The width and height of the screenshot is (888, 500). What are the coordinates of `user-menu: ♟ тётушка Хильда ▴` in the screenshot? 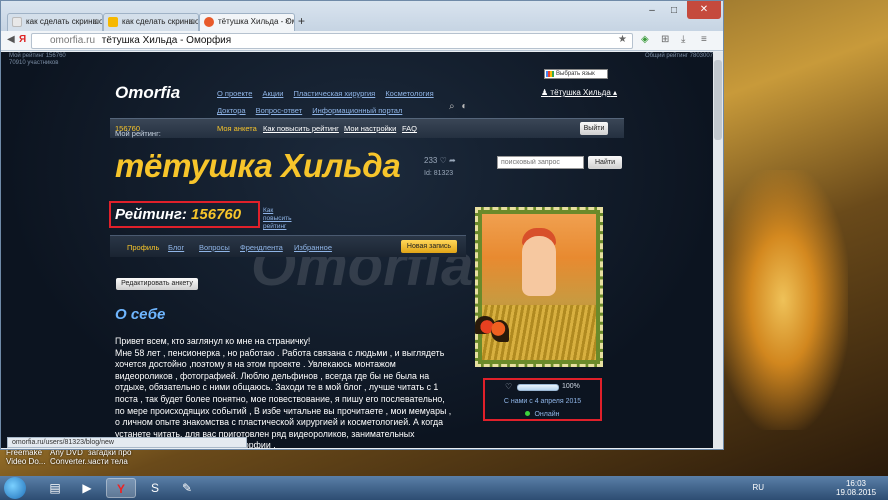 It's located at (579, 92).